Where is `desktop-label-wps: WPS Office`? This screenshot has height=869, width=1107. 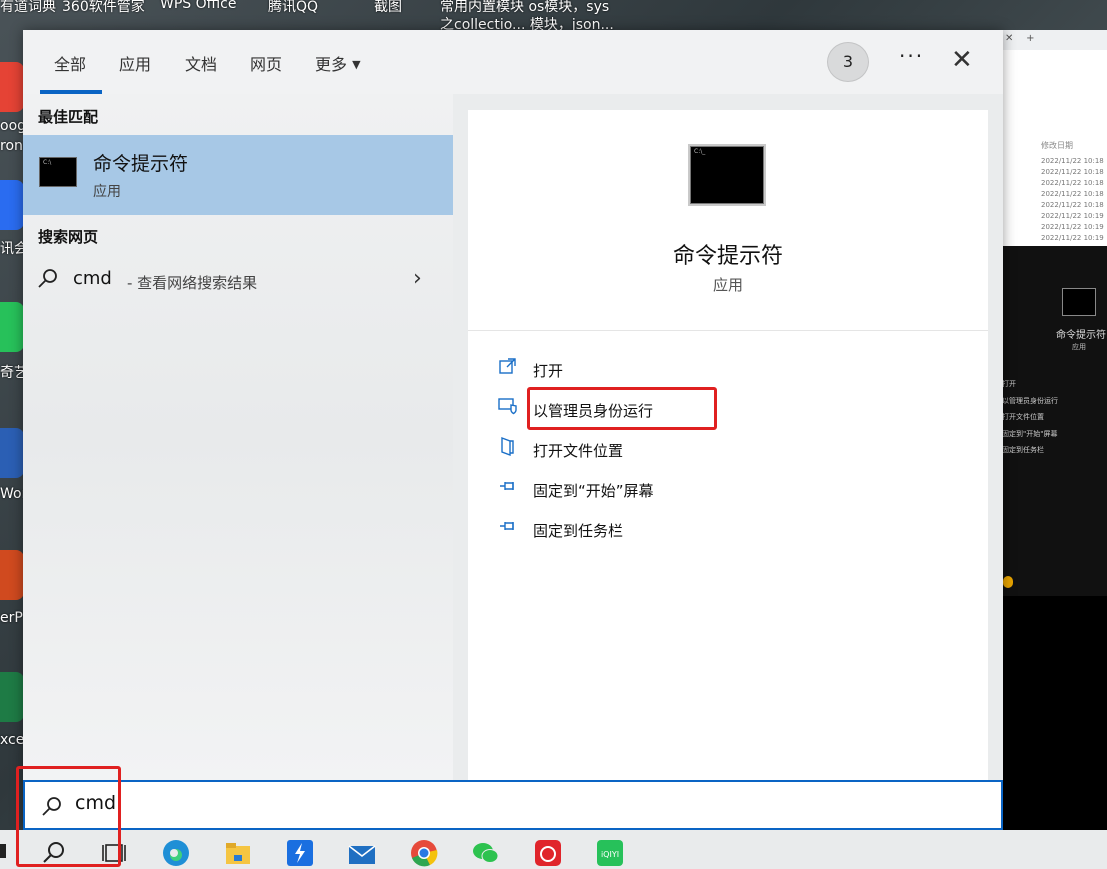 desktop-label-wps: WPS Office is located at coordinates (198, 6).